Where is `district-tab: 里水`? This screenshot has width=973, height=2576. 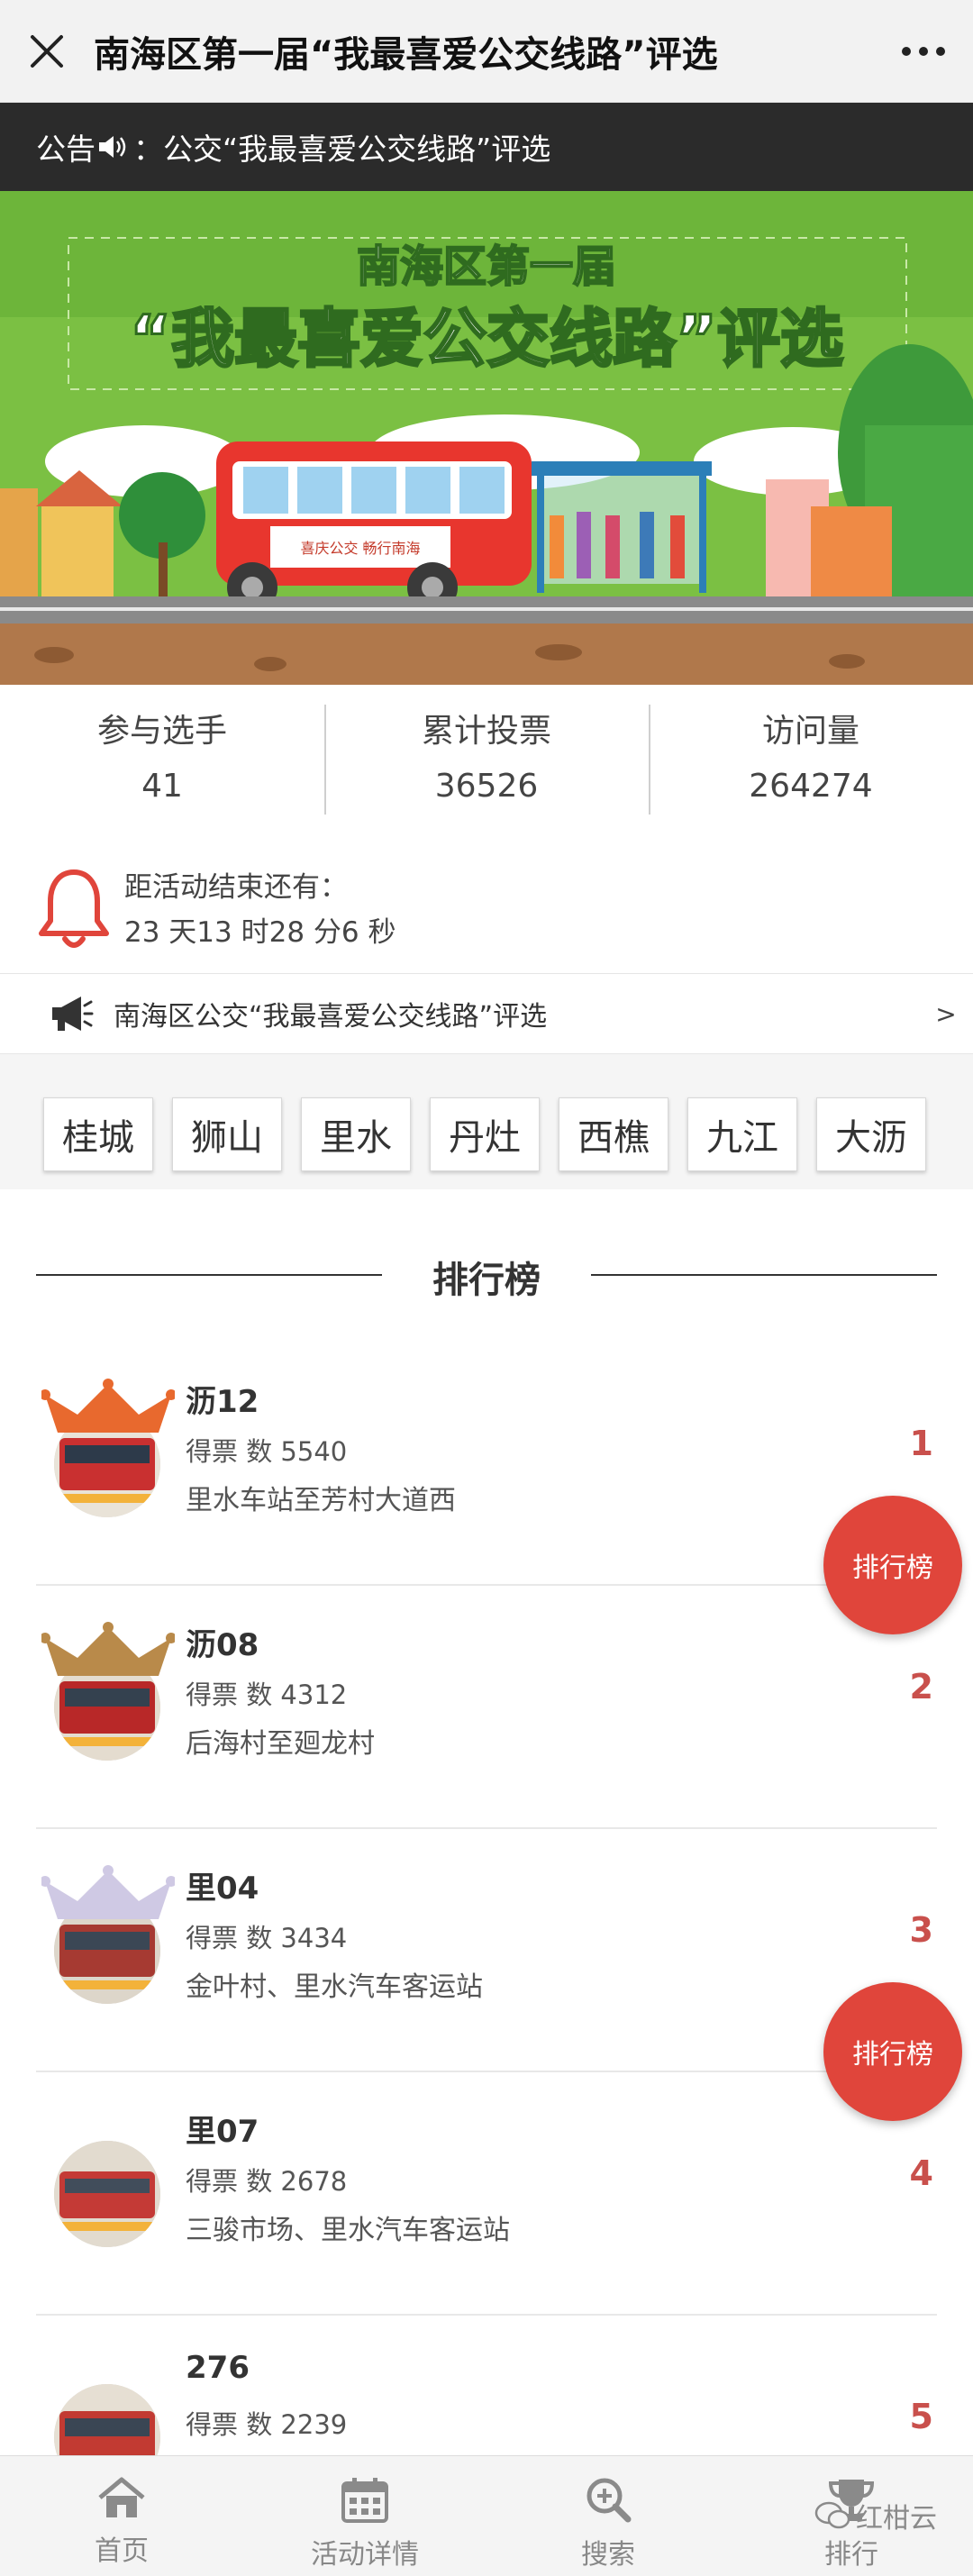 district-tab: 里水 is located at coordinates (356, 1134).